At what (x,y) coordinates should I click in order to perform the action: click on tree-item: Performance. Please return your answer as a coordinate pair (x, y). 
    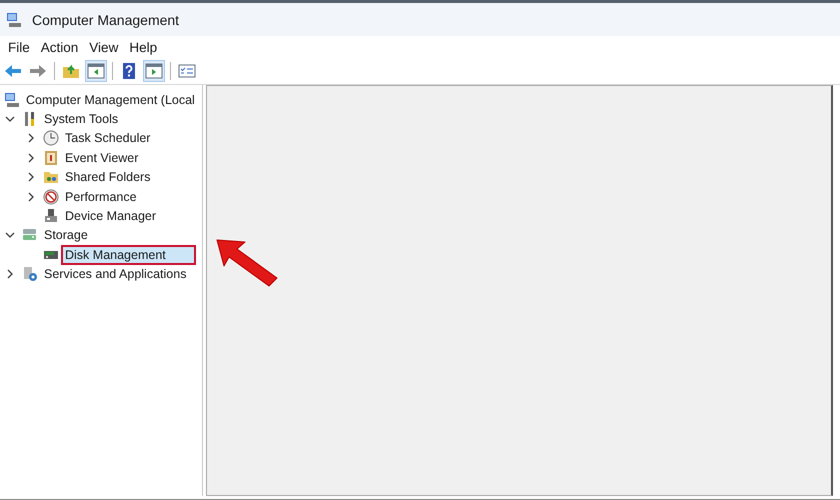
    Looking at the image, I should click on (101, 196).